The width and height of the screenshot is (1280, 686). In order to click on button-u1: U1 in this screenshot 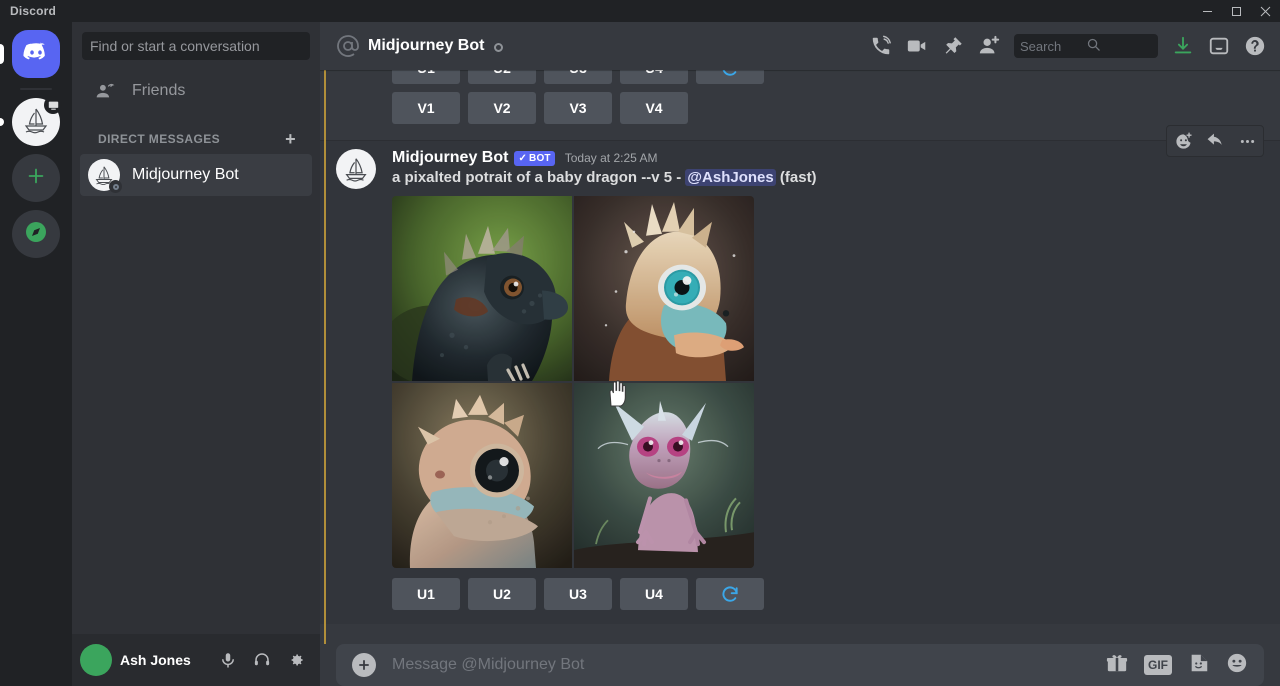, I will do `click(426, 594)`.